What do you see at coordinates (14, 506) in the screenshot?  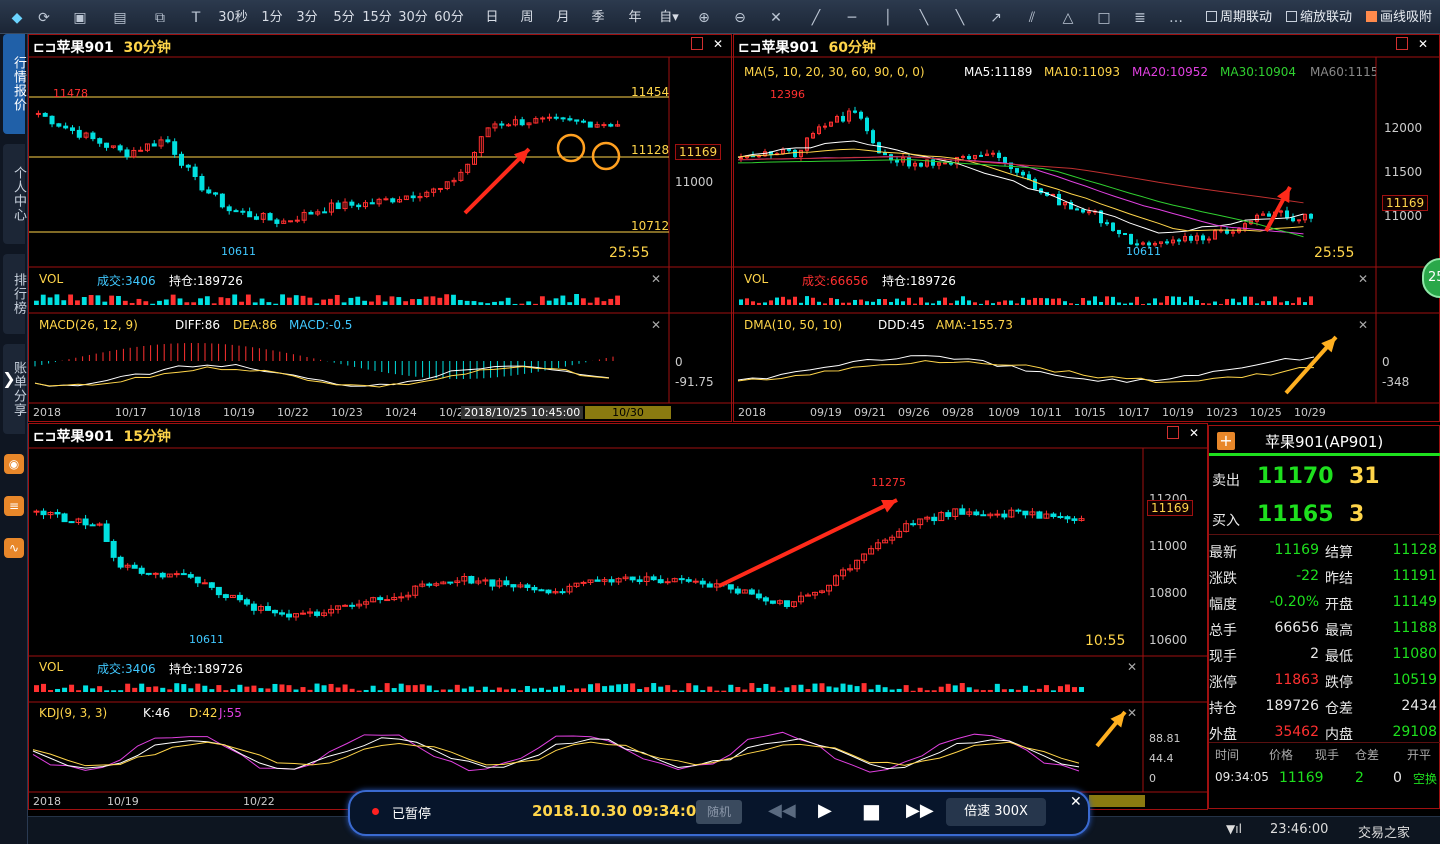 I see `document-icon: ≡` at bounding box center [14, 506].